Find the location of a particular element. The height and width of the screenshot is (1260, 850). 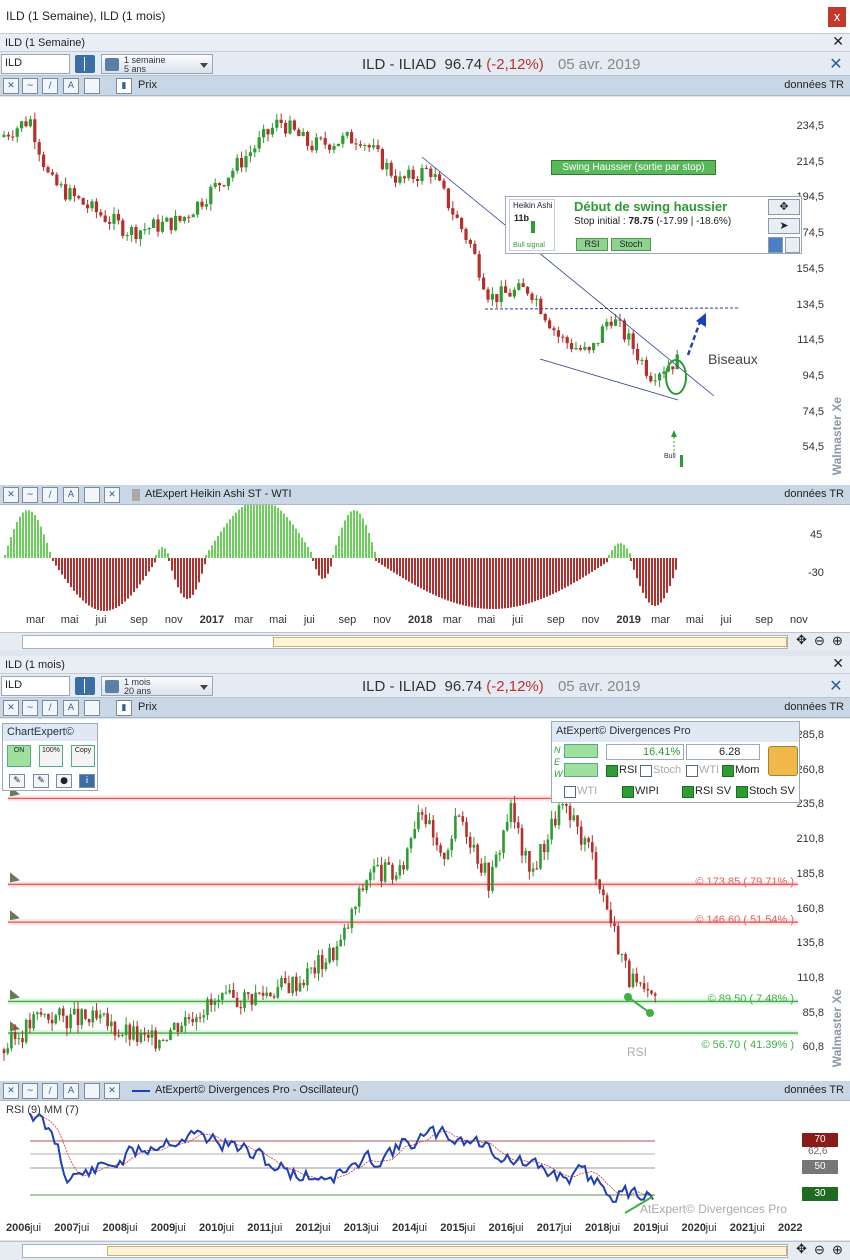

div-n-button is located at coordinates (581, 751).